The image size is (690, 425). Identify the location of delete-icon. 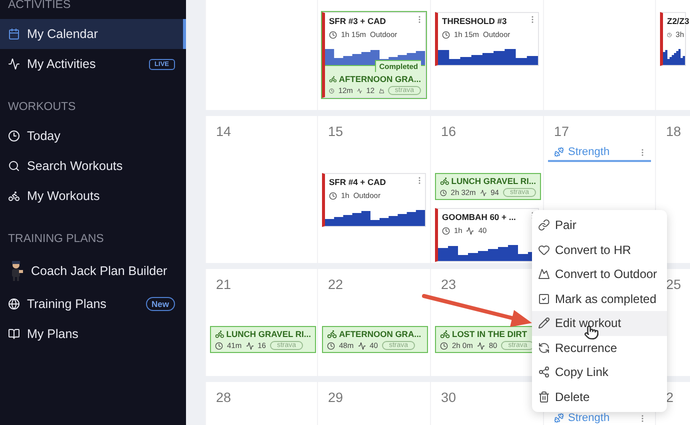
(544, 396).